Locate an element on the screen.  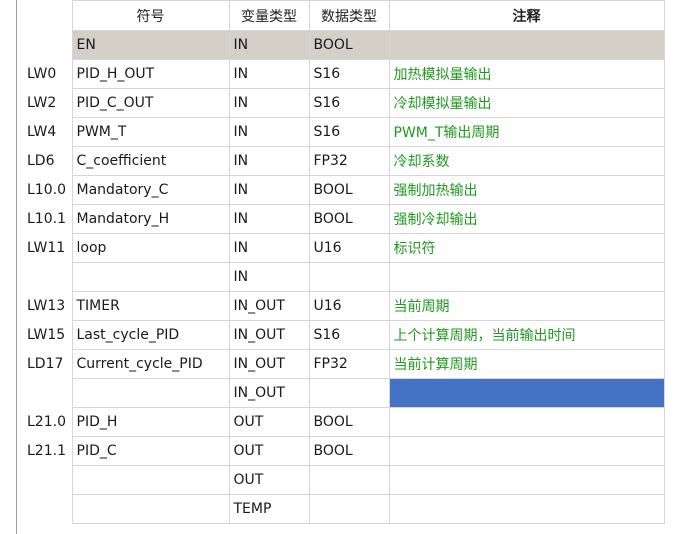
table-row: LD6 C_coefficient IN FP32 冷却系数 is located at coordinates (344, 161).